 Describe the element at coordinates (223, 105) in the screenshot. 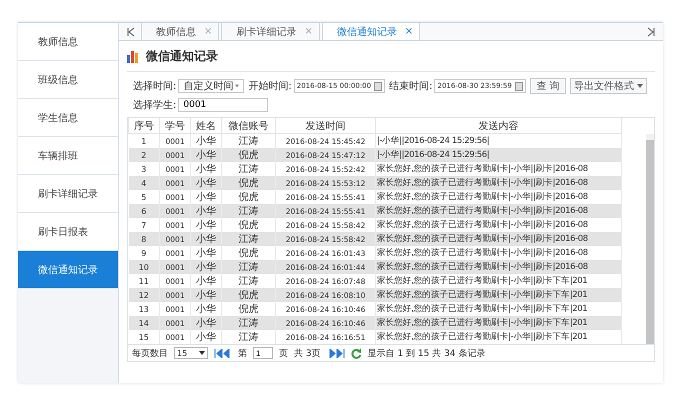

I see `student-input: 0001` at that location.